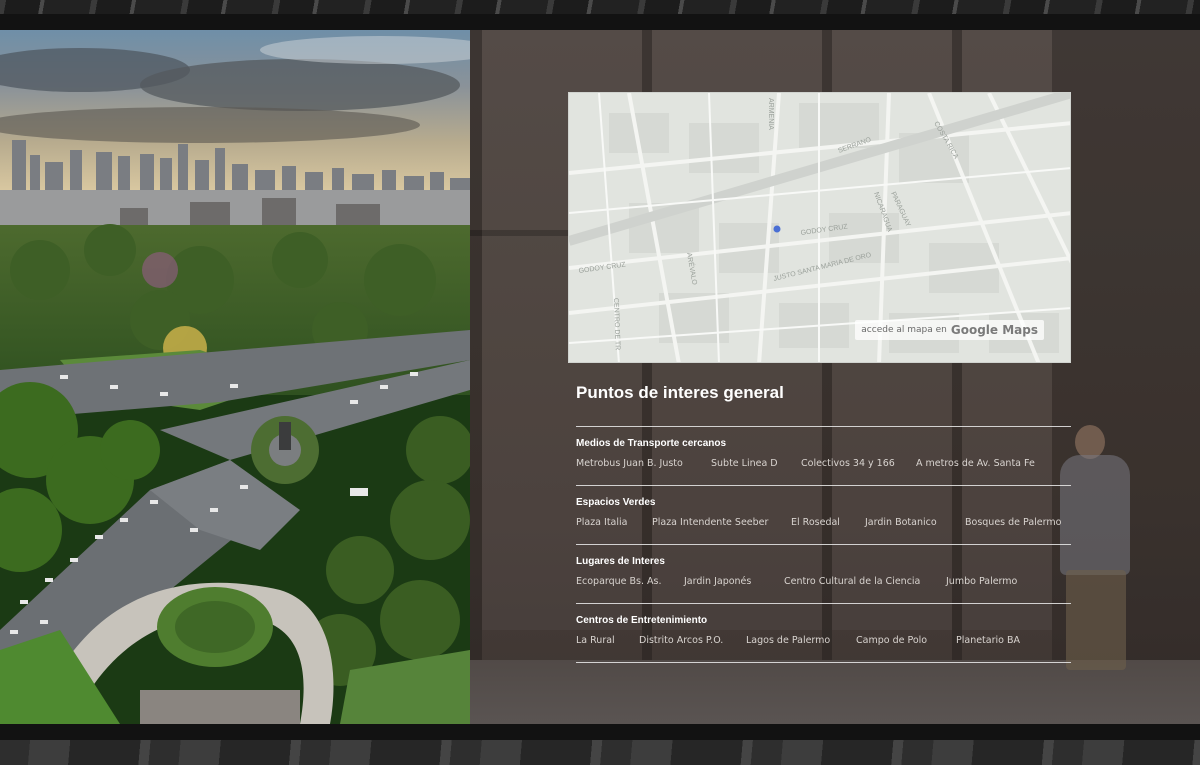 This screenshot has width=1200, height=765. Describe the element at coordinates (629, 463) in the screenshot. I see `category-item: Metrobus Juan B. Justo` at that location.